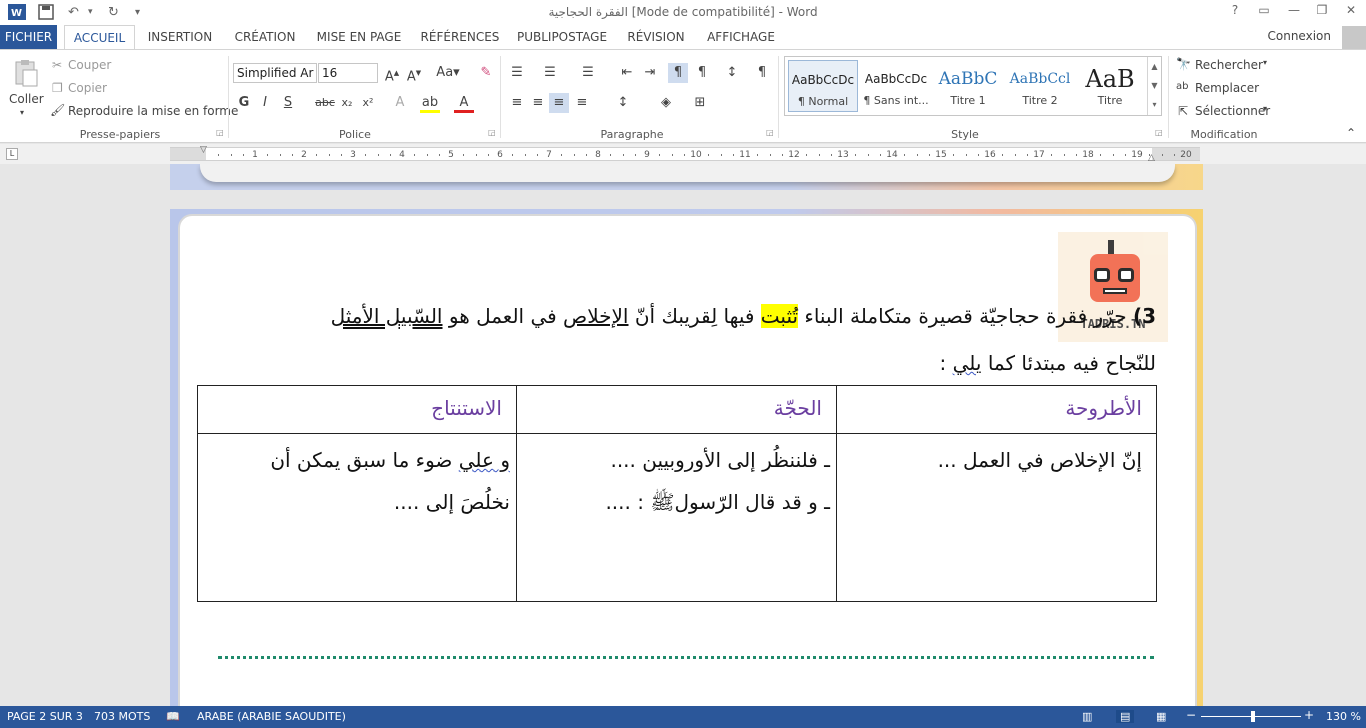 The height and width of the screenshot is (728, 1366). What do you see at coordinates (57, 110) in the screenshot?
I see `format-painter-icon: 🖌` at bounding box center [57, 110].